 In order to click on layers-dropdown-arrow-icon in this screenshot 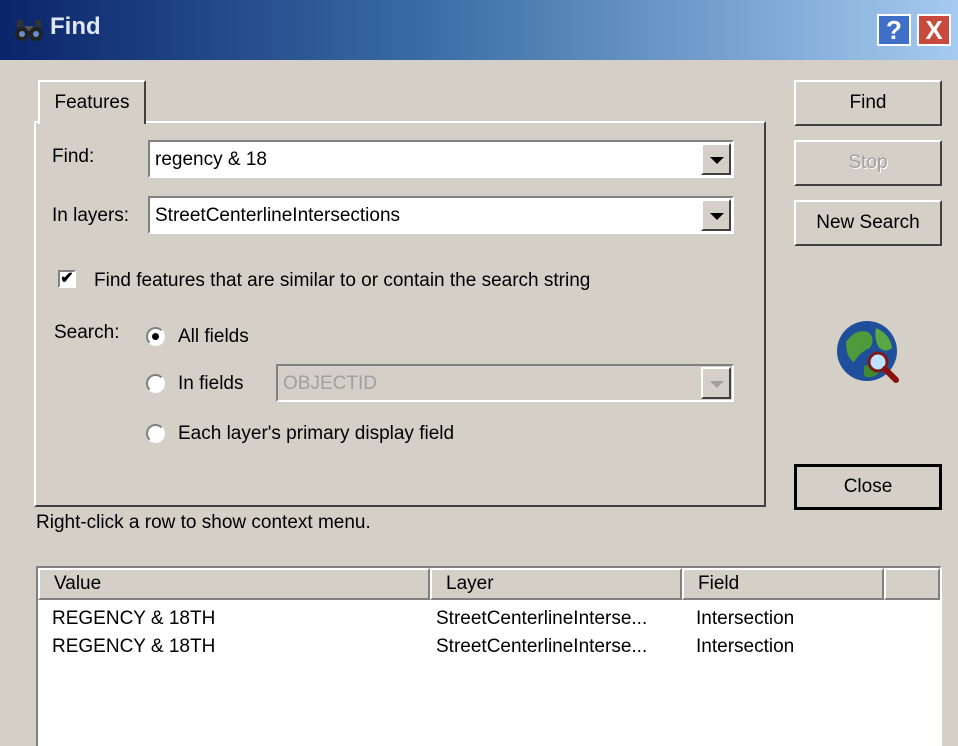, I will do `click(716, 215)`.